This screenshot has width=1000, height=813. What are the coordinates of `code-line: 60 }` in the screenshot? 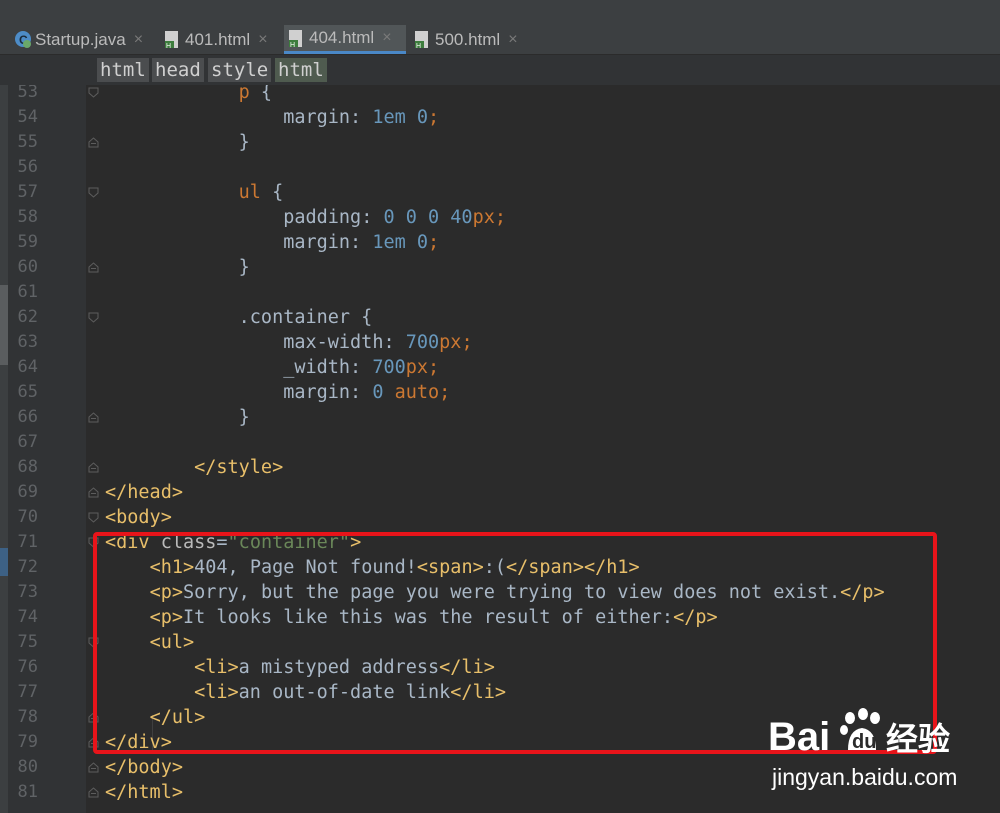 It's located at (500, 267).